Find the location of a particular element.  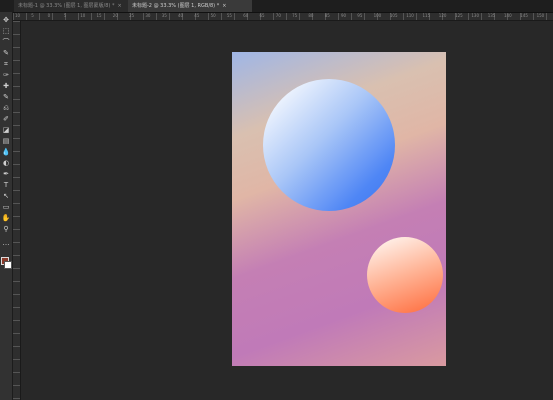

marquee-icon: ⬚ is located at coordinates (6, 31).